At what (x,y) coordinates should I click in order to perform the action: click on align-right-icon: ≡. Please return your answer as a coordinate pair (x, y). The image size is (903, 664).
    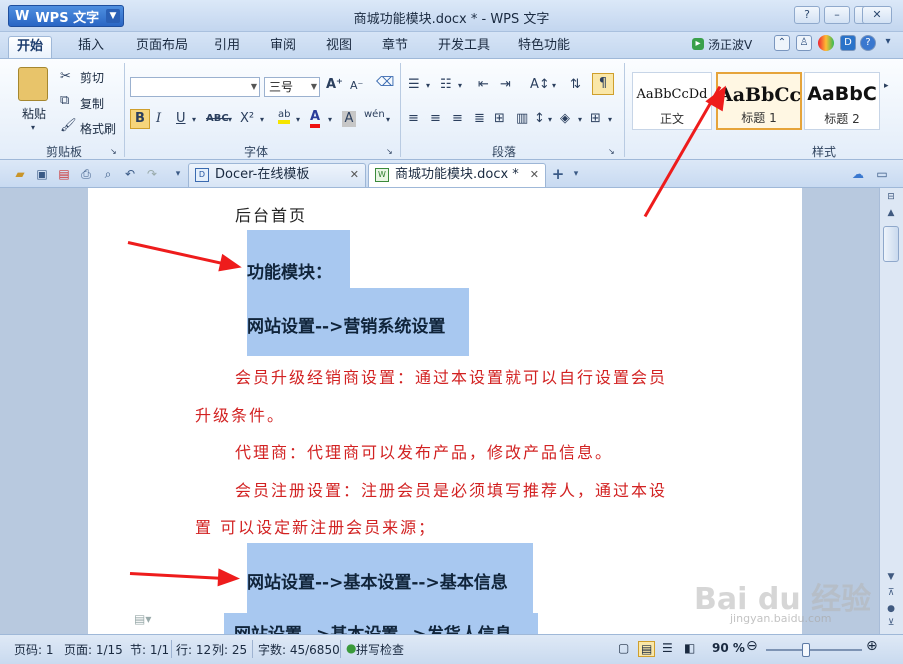
    Looking at the image, I should click on (457, 118).